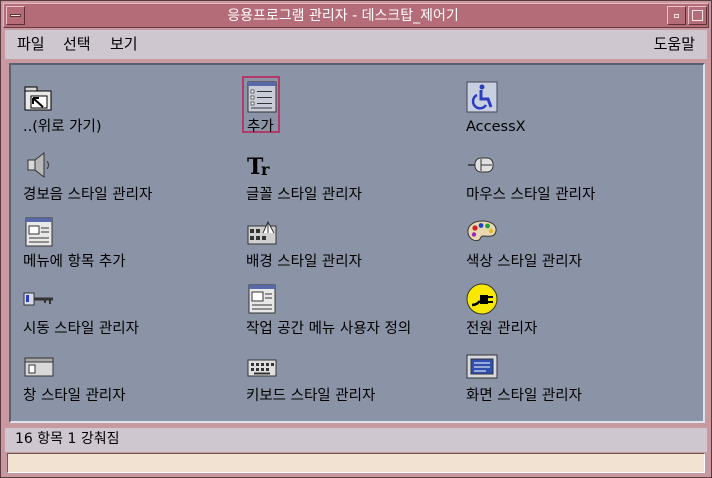 The width and height of the screenshot is (712, 478). What do you see at coordinates (482, 366) in the screenshot?
I see `screen-icon` at bounding box center [482, 366].